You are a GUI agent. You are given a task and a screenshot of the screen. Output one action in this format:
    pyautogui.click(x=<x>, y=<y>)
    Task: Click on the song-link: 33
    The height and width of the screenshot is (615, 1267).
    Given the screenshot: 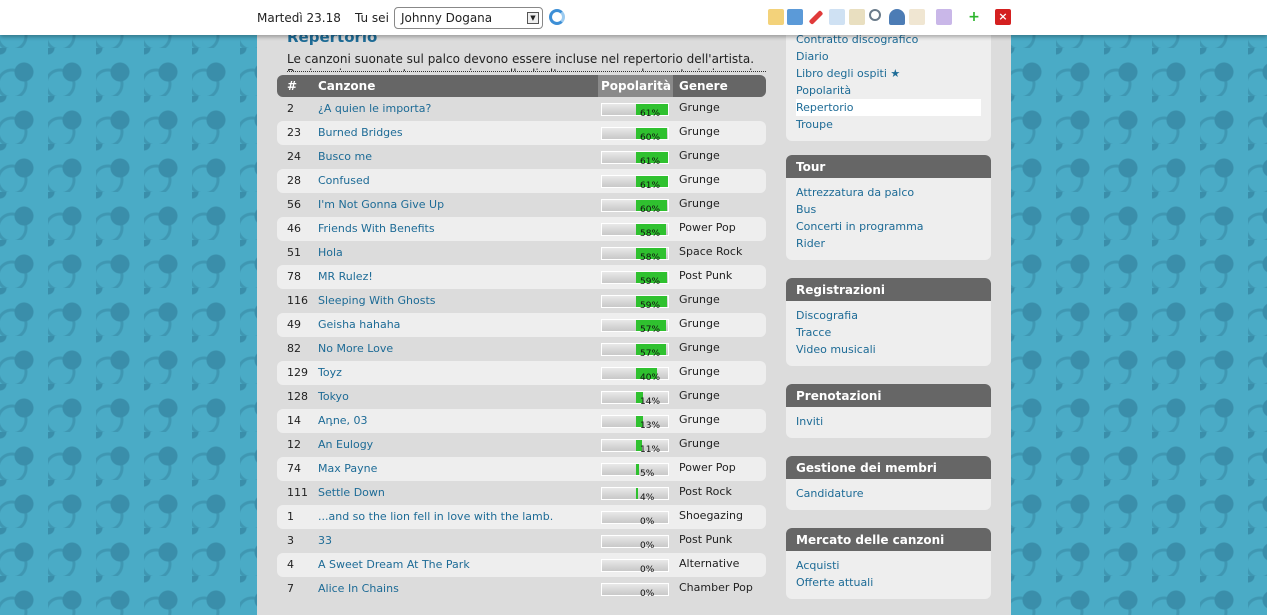 What is the action you would take?
    pyautogui.click(x=325, y=540)
    